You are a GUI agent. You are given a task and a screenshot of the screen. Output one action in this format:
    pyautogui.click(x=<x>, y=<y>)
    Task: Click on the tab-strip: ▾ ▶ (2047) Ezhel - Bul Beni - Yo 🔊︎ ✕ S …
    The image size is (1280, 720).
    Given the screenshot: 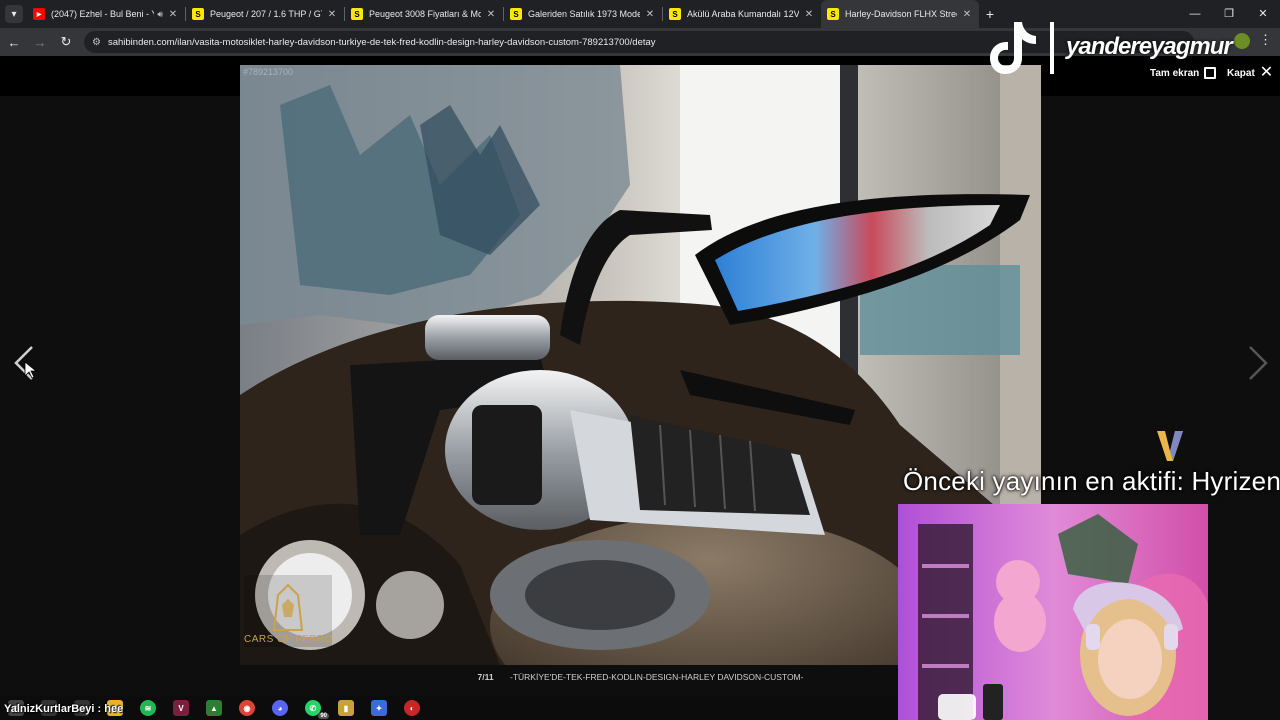 What is the action you would take?
    pyautogui.click(x=640, y=14)
    